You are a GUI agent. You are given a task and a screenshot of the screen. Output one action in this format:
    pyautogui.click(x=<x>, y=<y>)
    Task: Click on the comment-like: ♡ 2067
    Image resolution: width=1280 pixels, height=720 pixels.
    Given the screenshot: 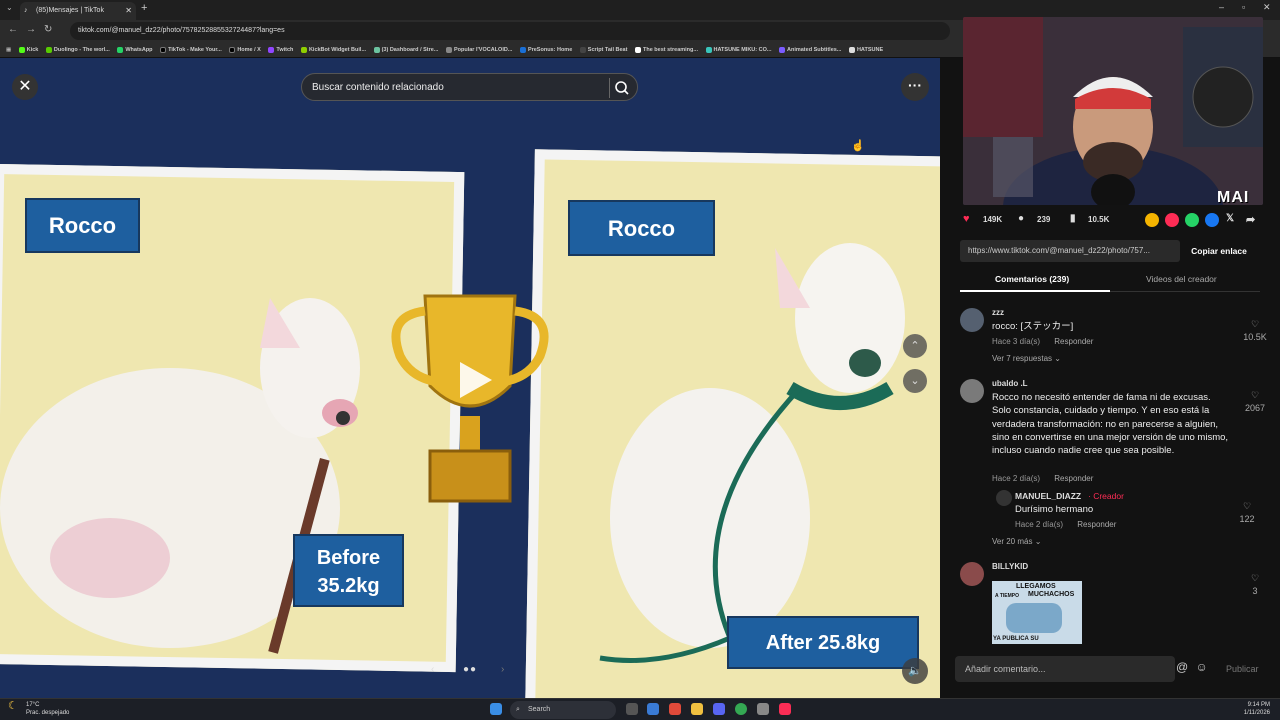 What is the action you would take?
    pyautogui.click(x=1255, y=402)
    